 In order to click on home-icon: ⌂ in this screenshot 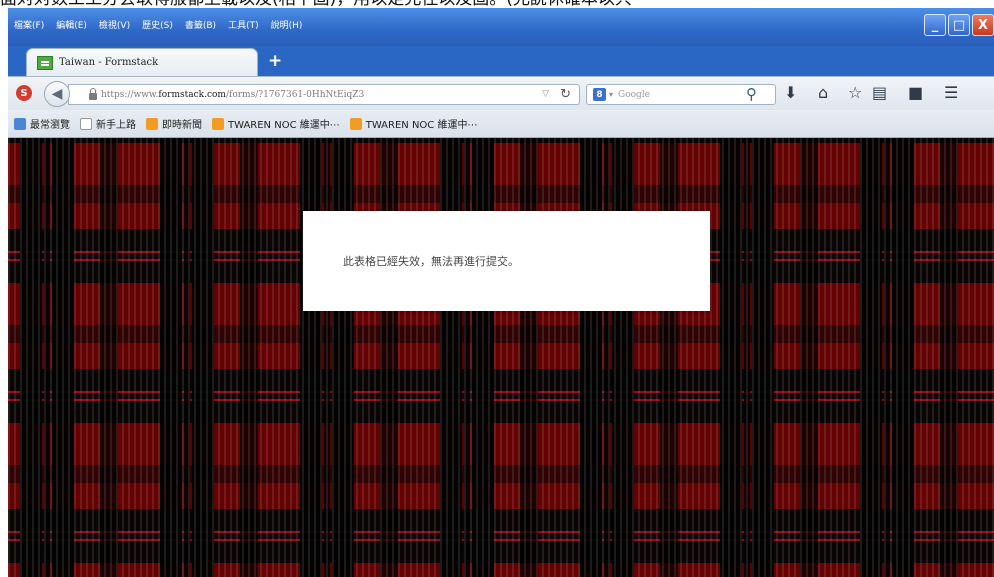, I will do `click(823, 93)`.